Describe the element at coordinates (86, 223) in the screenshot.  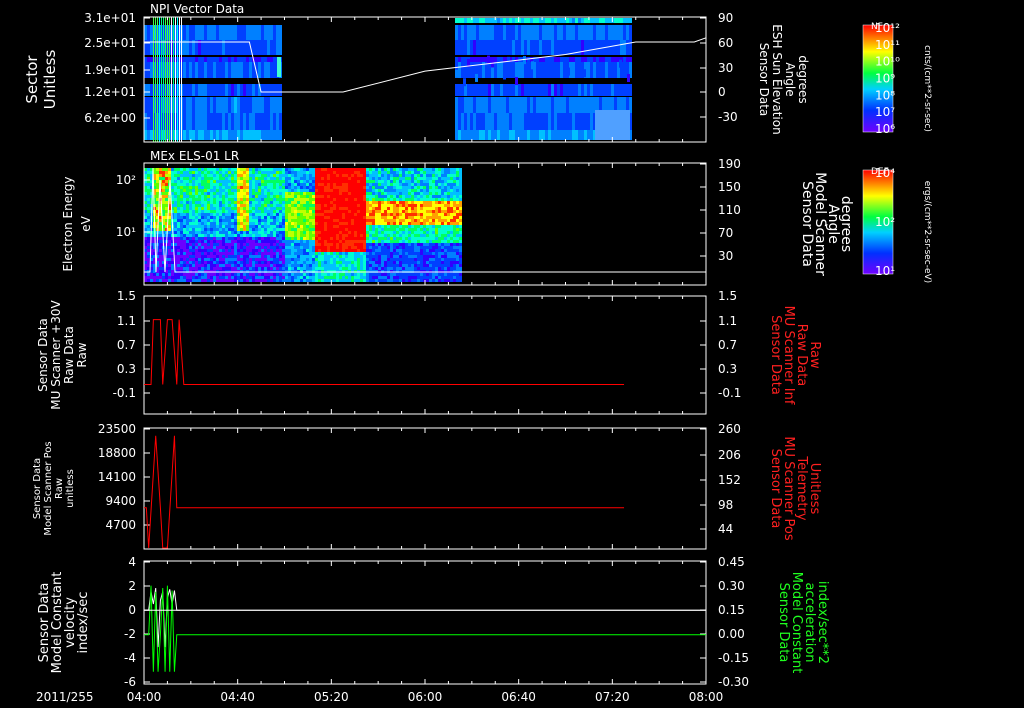
I see `y-axis-label-left: eV` at that location.